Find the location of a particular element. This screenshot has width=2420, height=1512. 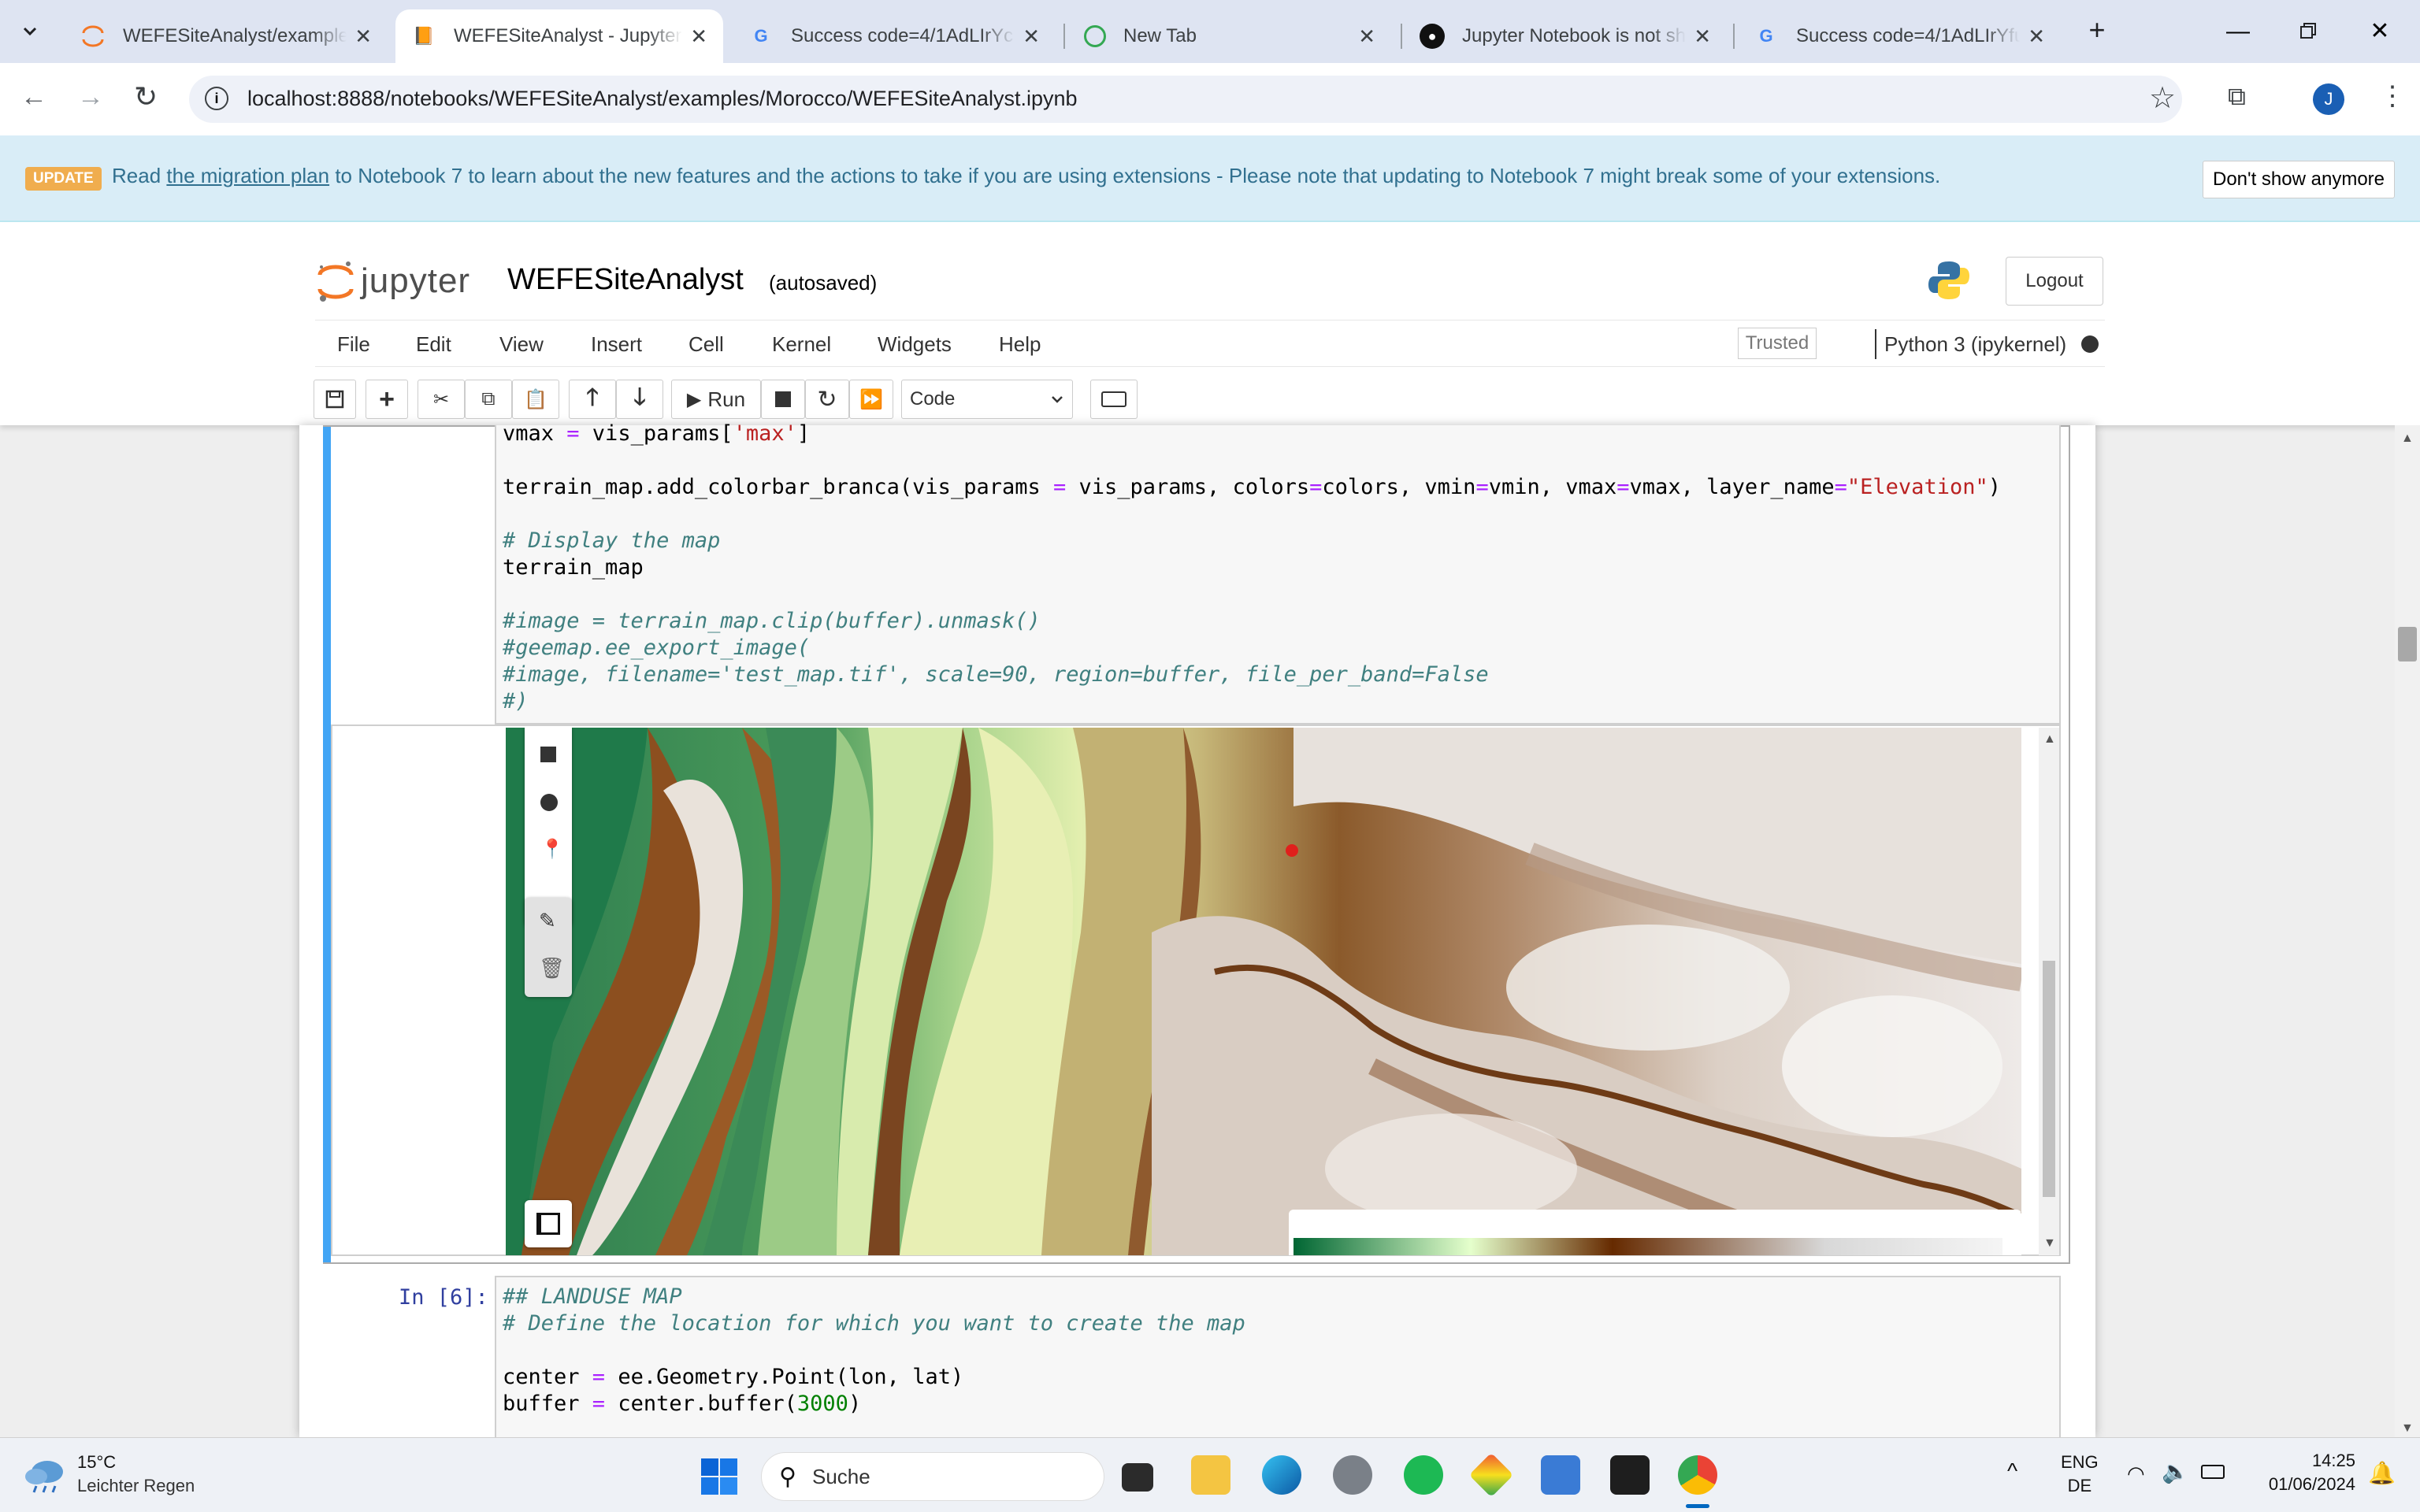

app-icon is located at coordinates (1560, 1475).